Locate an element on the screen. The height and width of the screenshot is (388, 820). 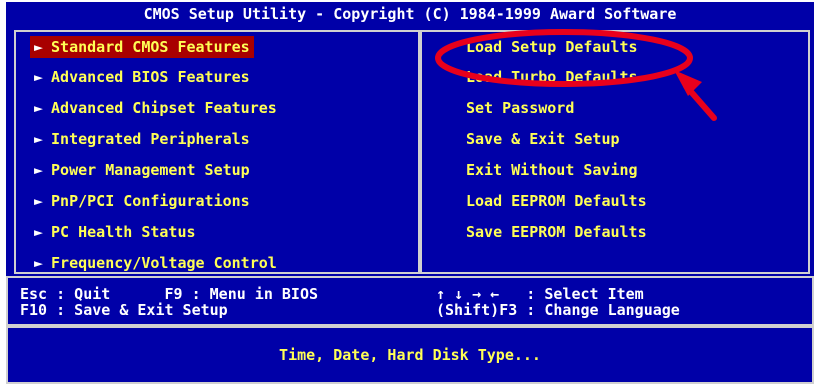
annotation-arrow-head is located at coordinates (688, 83).